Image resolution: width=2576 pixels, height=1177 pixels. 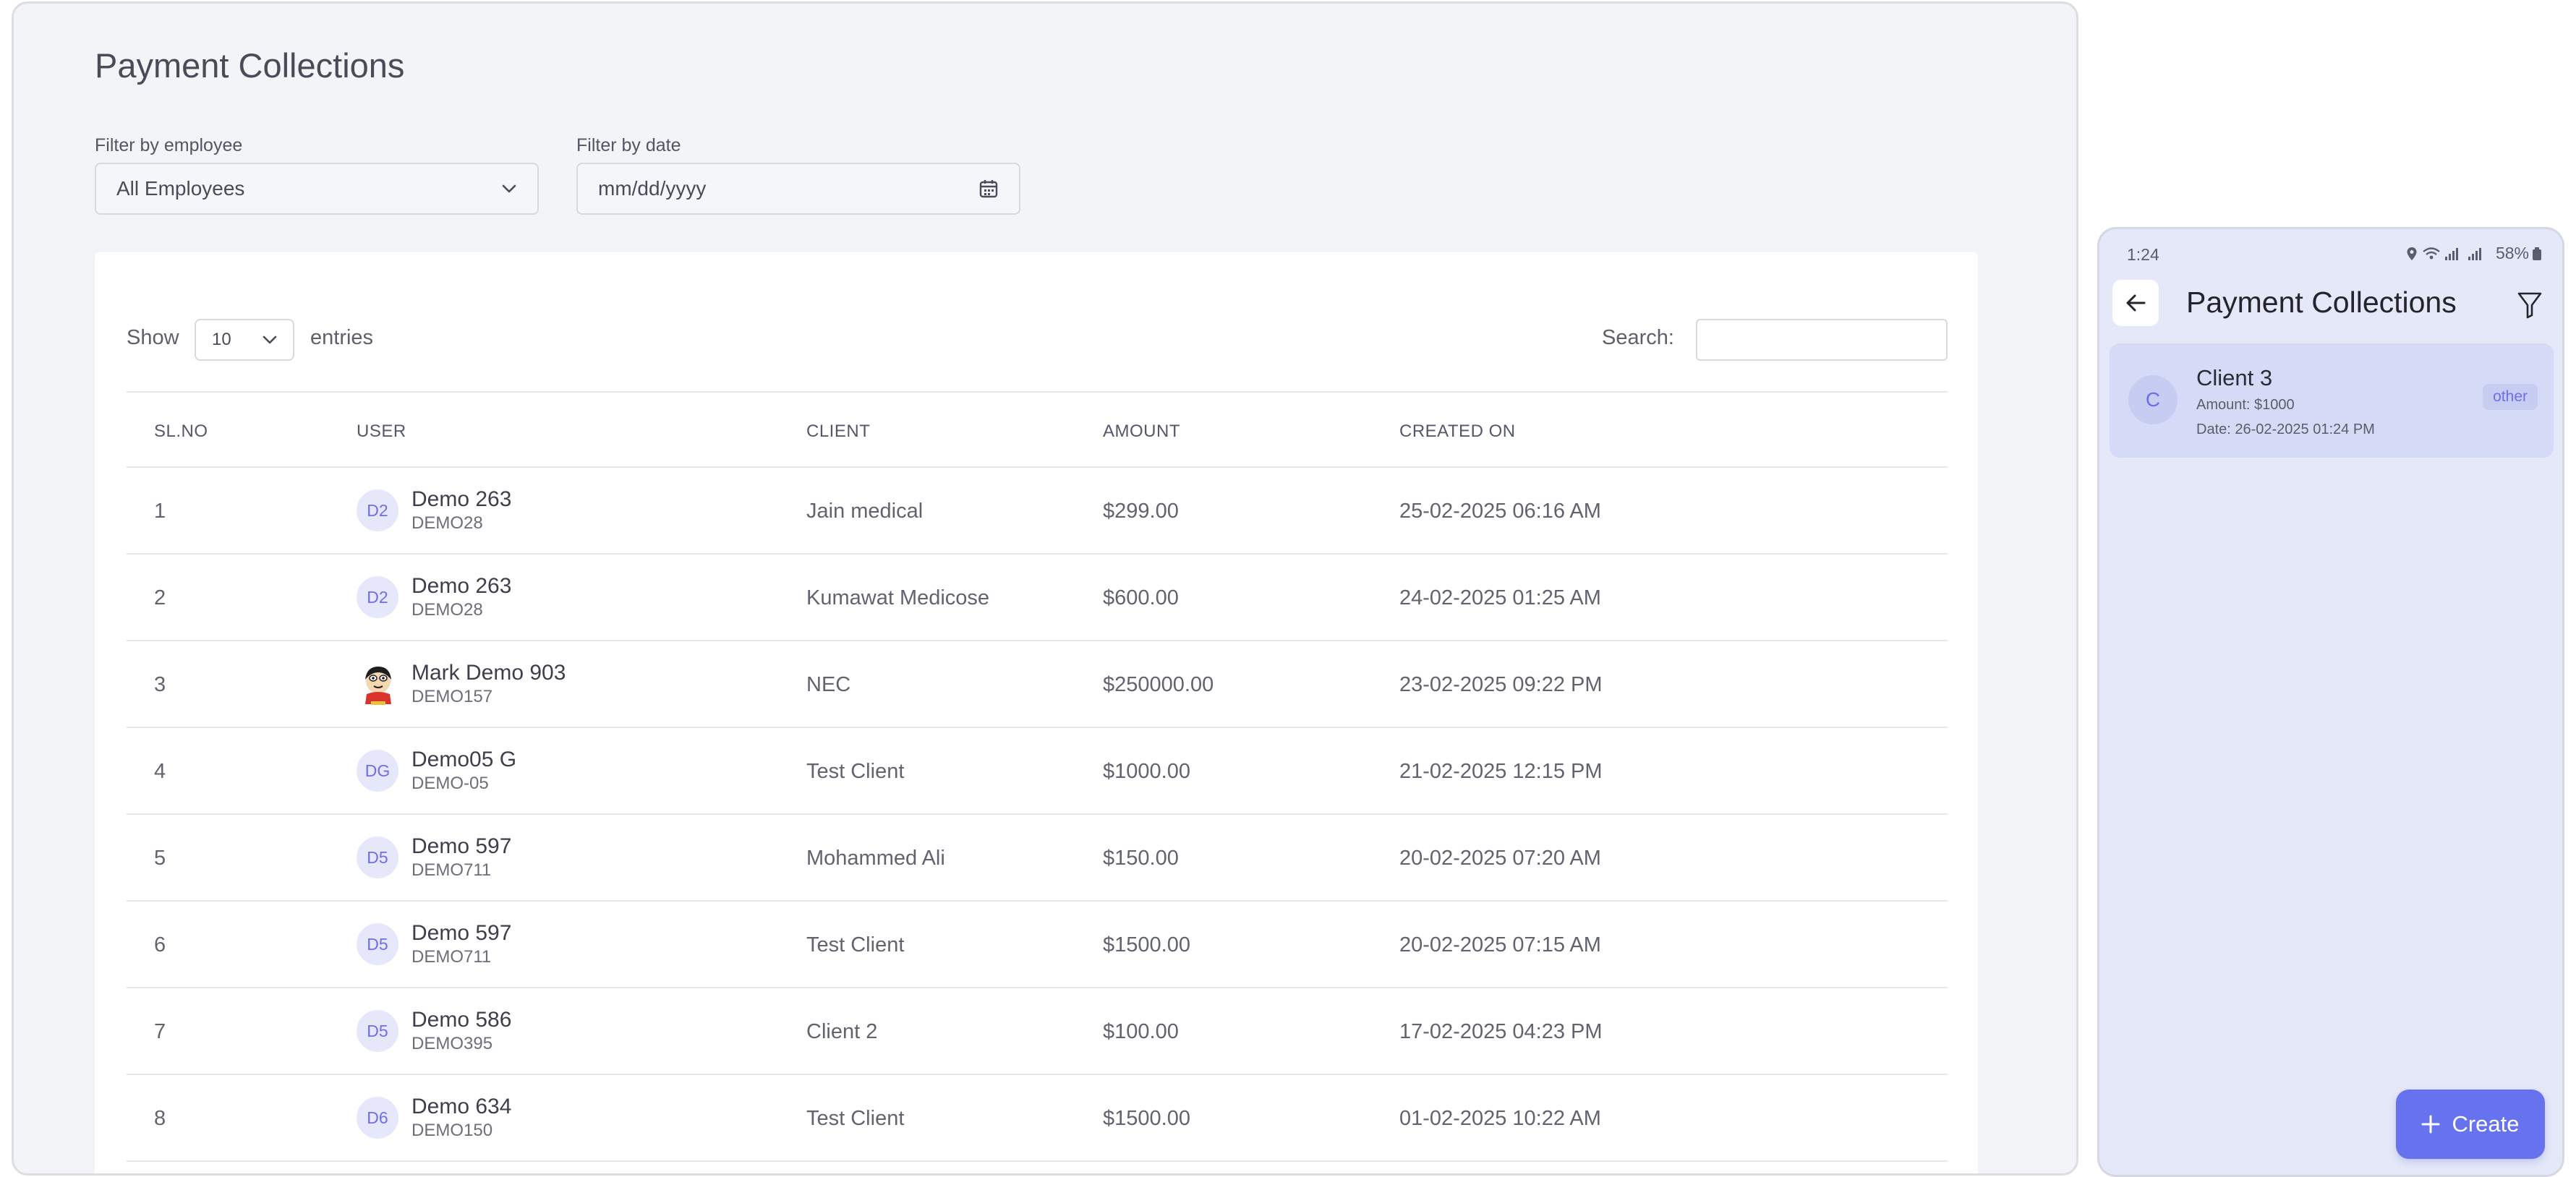 What do you see at coordinates (221, 339) in the screenshot?
I see `page-length-value: 10` at bounding box center [221, 339].